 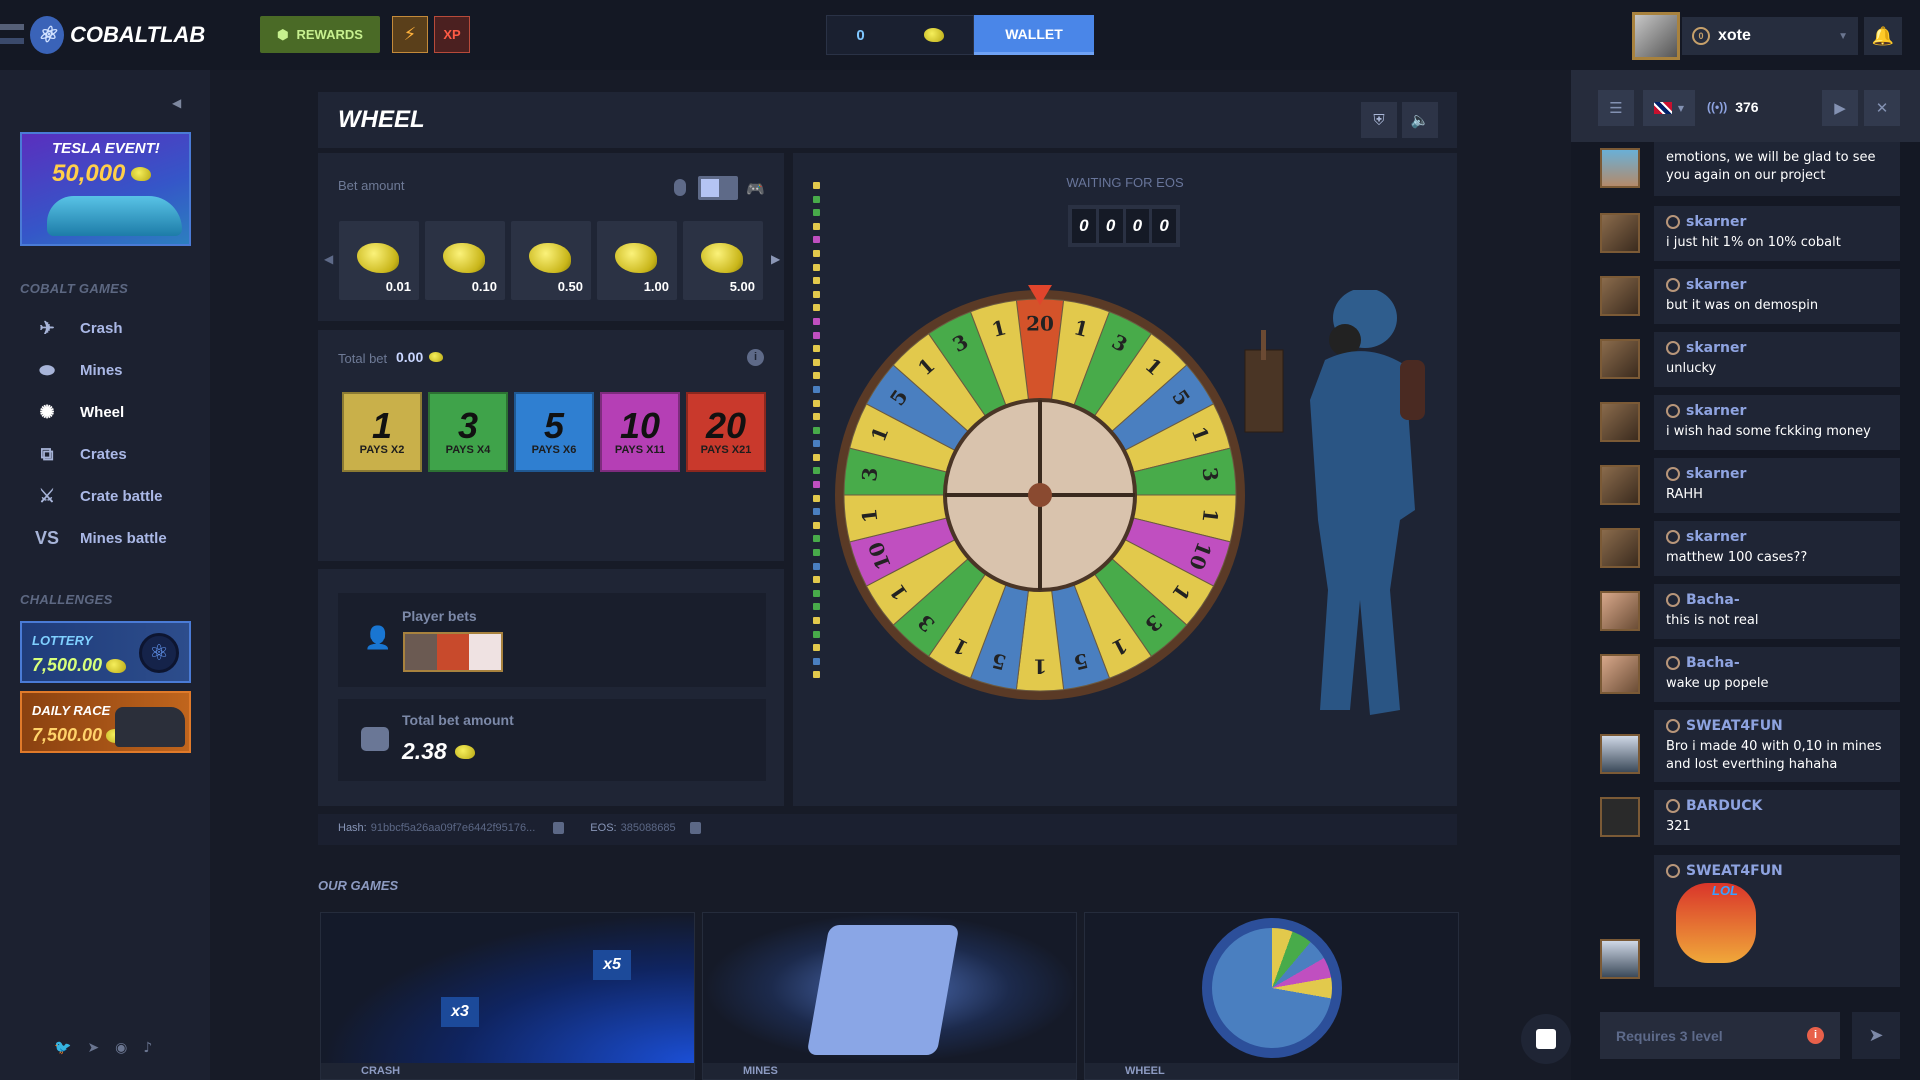 I want to click on chips-scroll-right-icon: ▶, so click(x=775, y=259).